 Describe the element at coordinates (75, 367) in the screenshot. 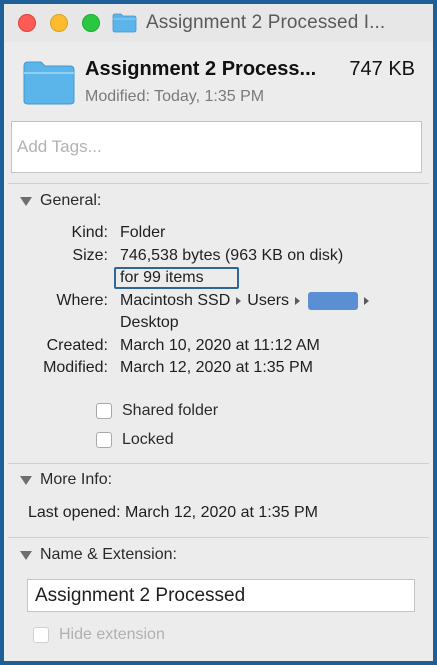

I see `modified-label: Modified:` at that location.